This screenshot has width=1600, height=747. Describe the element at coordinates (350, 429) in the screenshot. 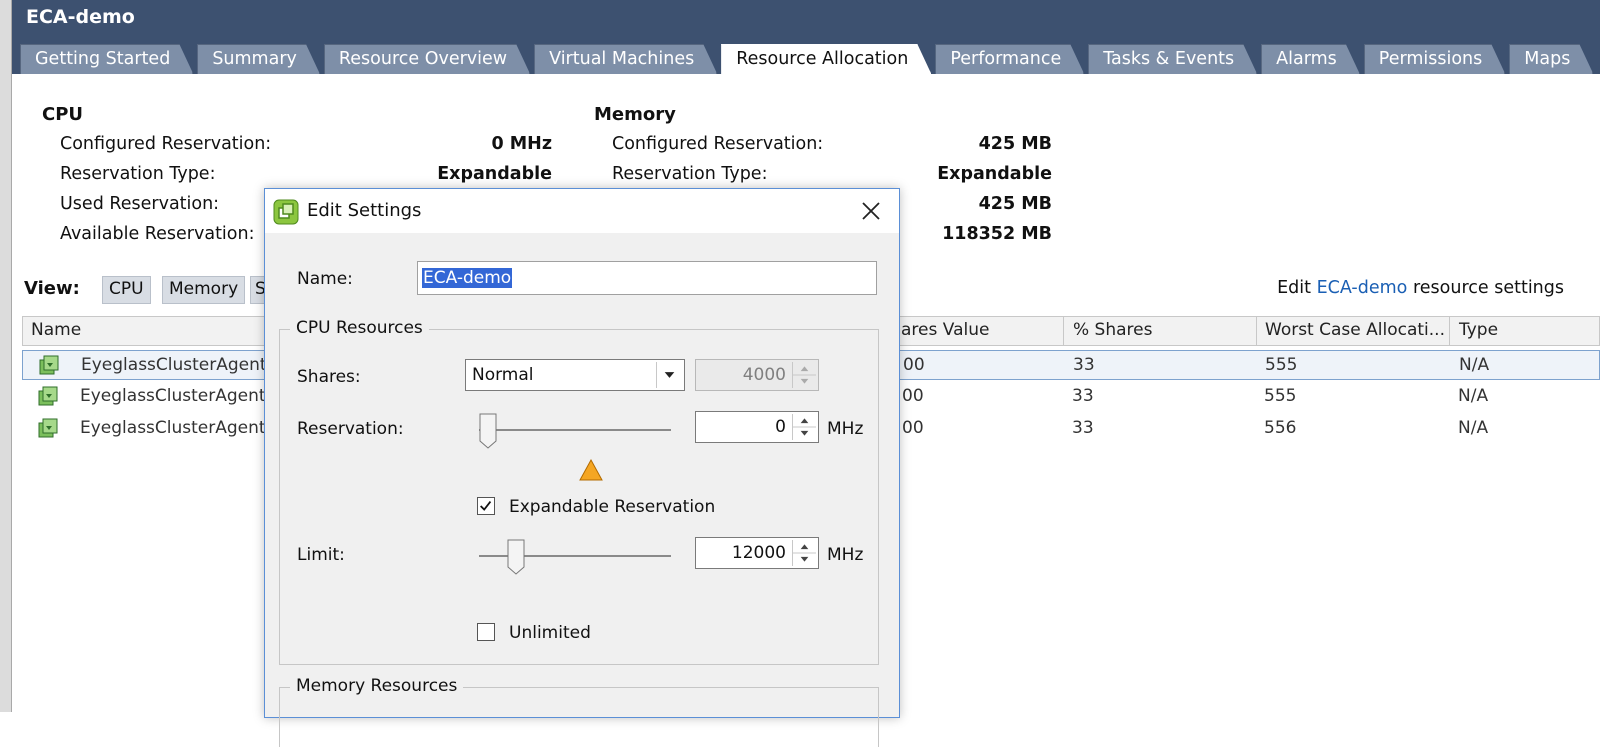

I see `reservation-label: Reservation:` at that location.